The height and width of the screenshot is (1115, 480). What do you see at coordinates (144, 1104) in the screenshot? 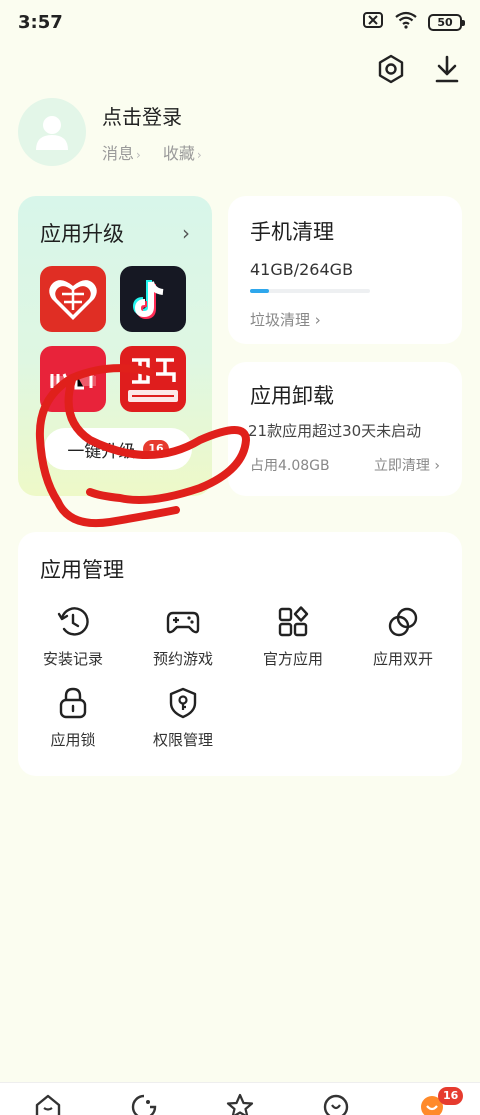
I see `game-icon` at bounding box center [144, 1104].